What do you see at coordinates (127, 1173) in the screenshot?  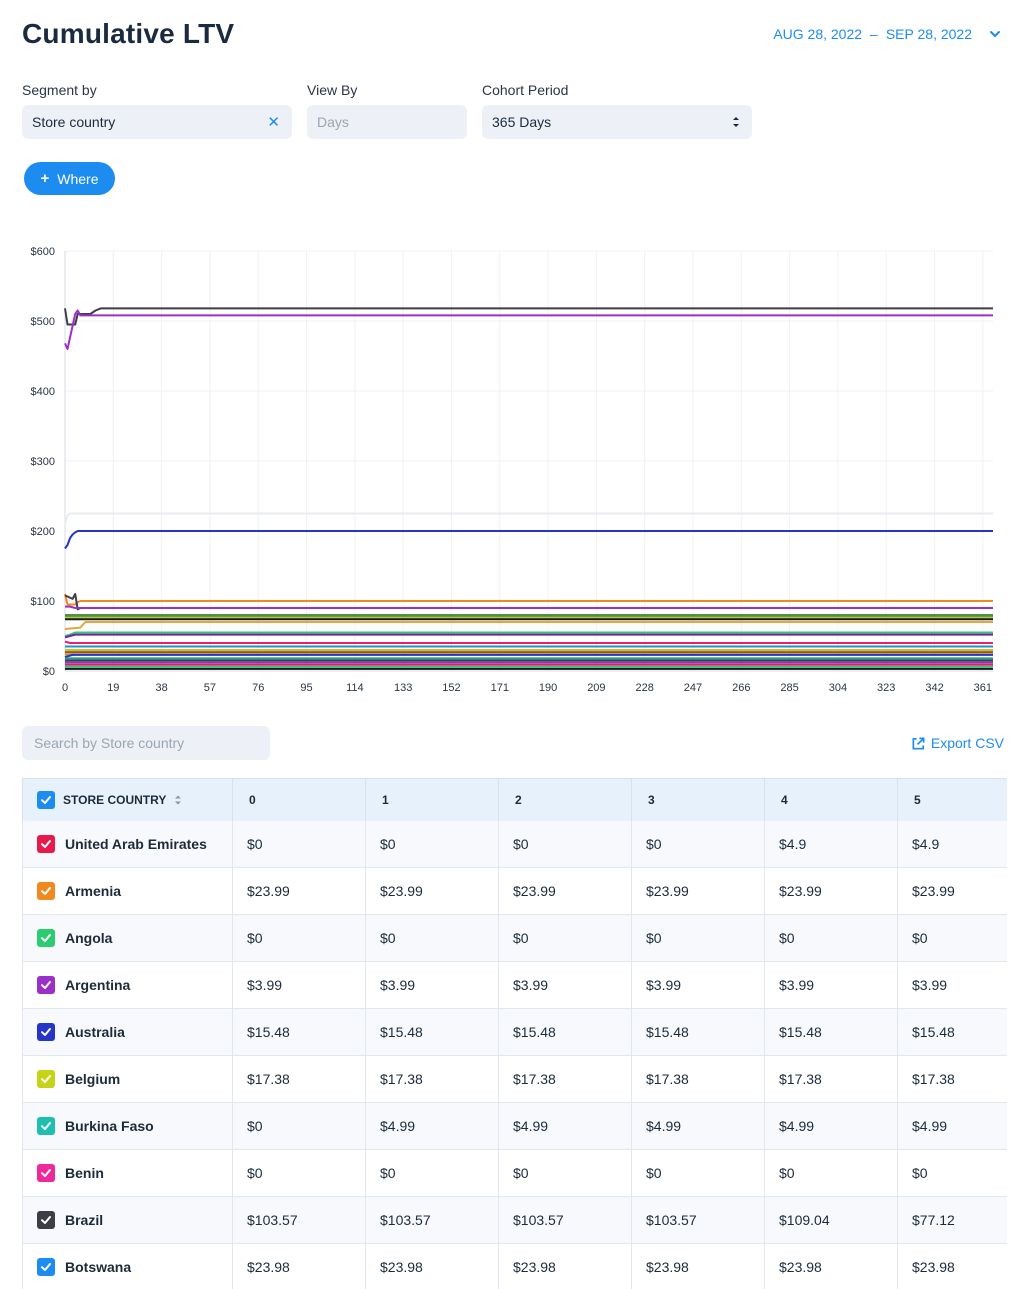 I see `country-cell: Benin` at bounding box center [127, 1173].